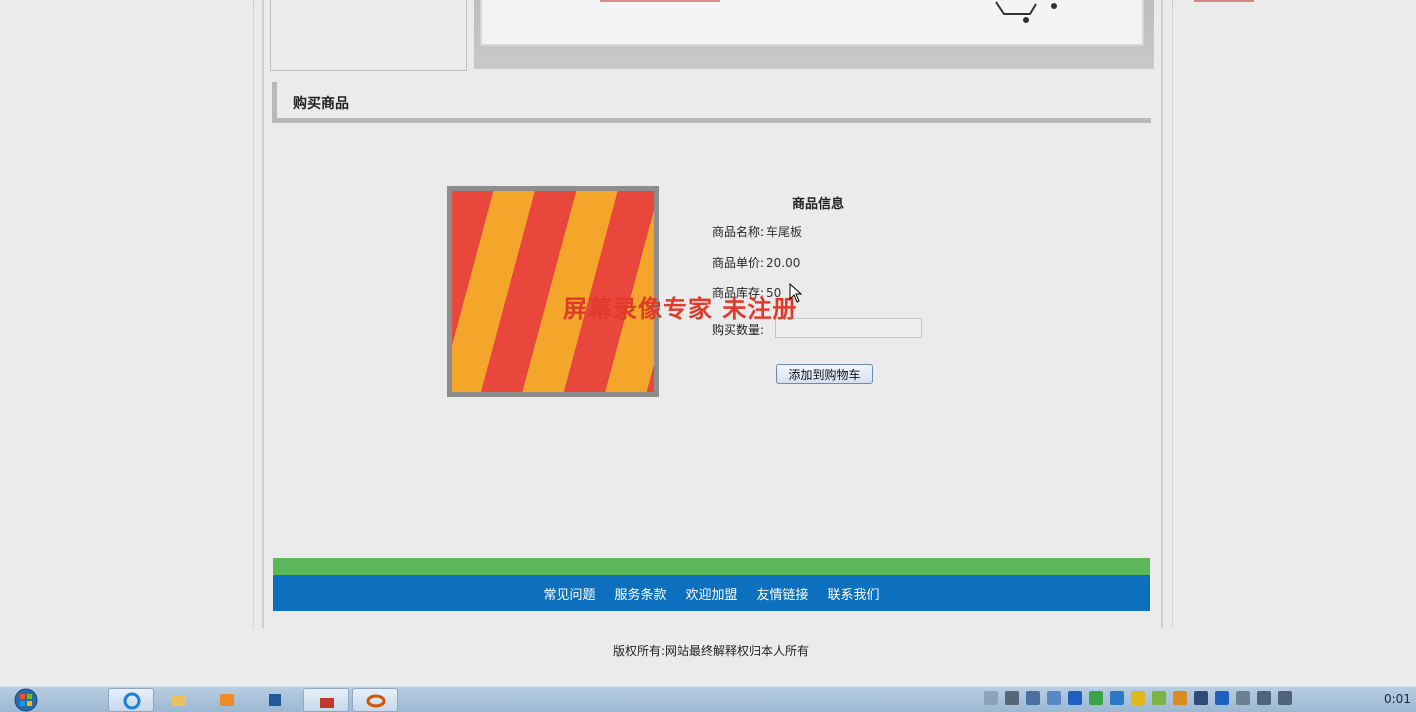  What do you see at coordinates (569, 593) in the screenshot?
I see `footer-link-faq: 常见问题` at bounding box center [569, 593].